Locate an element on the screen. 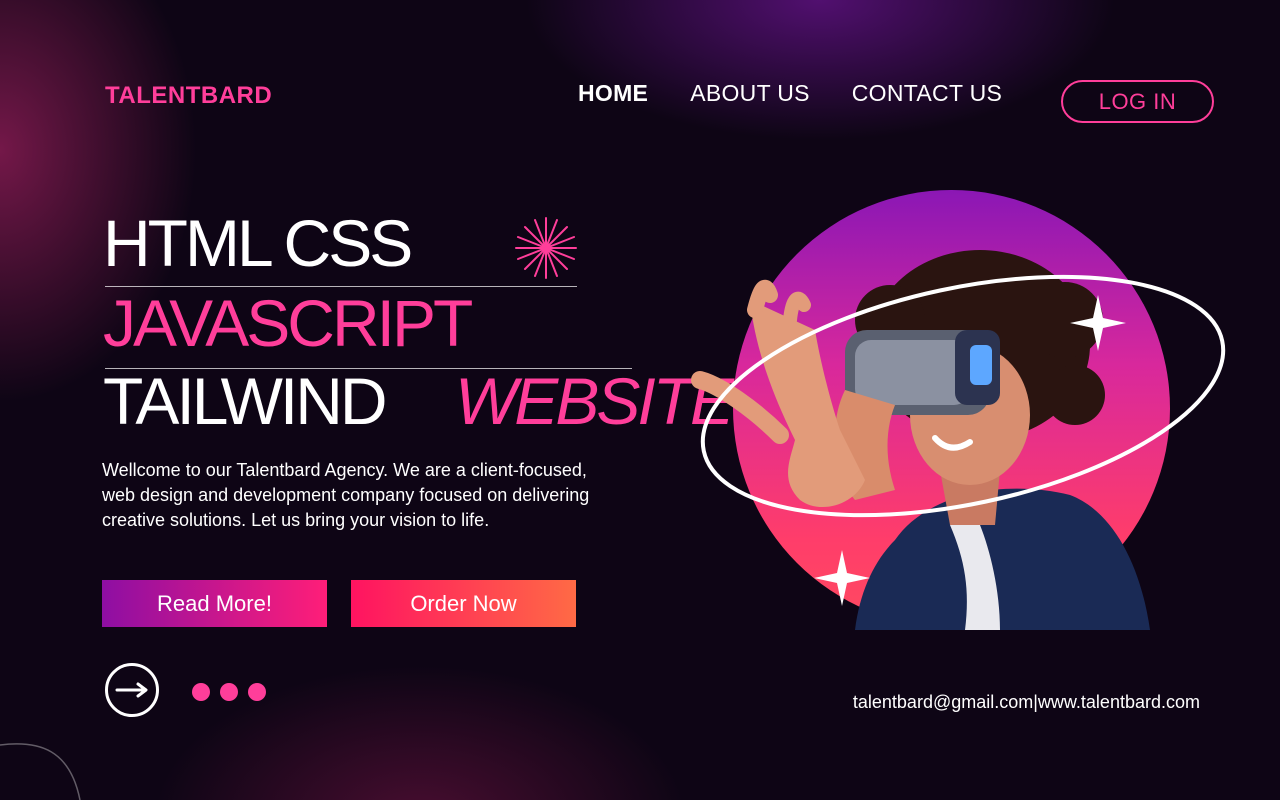 The image size is (1280, 800). hero-line-1: HTML CSS is located at coordinates (258, 243).